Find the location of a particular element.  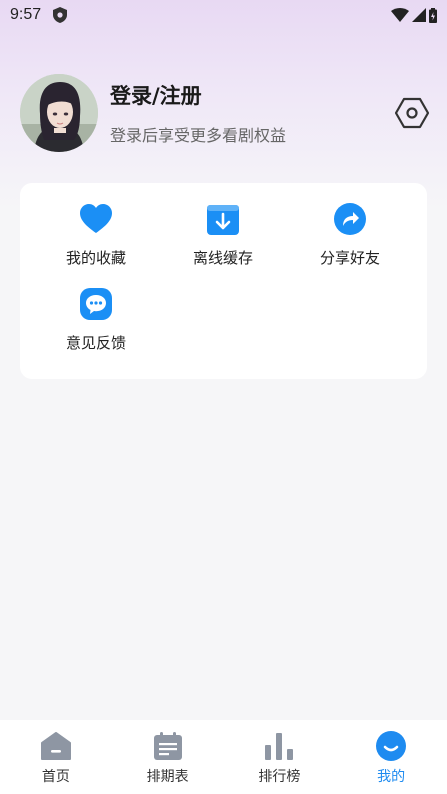

status-time: 9:57 is located at coordinates (26, 14).